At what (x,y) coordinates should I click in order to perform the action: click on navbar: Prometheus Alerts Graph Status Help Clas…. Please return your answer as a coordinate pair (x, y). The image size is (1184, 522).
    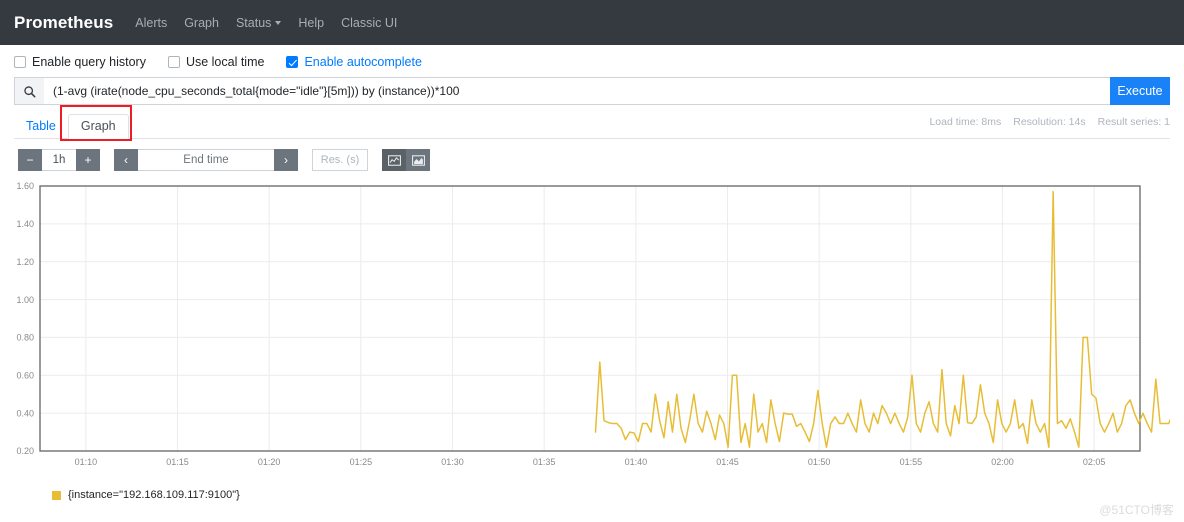
    Looking at the image, I should click on (592, 22).